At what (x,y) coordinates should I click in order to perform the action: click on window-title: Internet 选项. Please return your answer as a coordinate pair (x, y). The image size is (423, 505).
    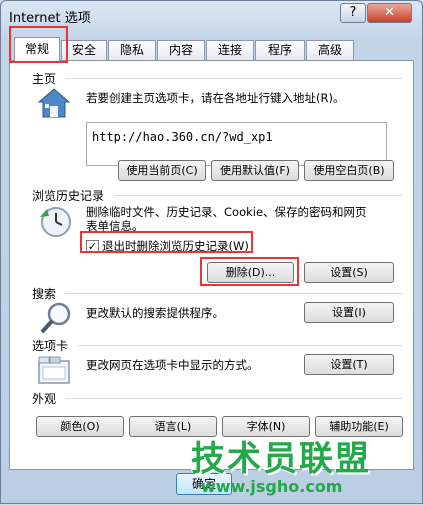
    Looking at the image, I should click on (50, 18).